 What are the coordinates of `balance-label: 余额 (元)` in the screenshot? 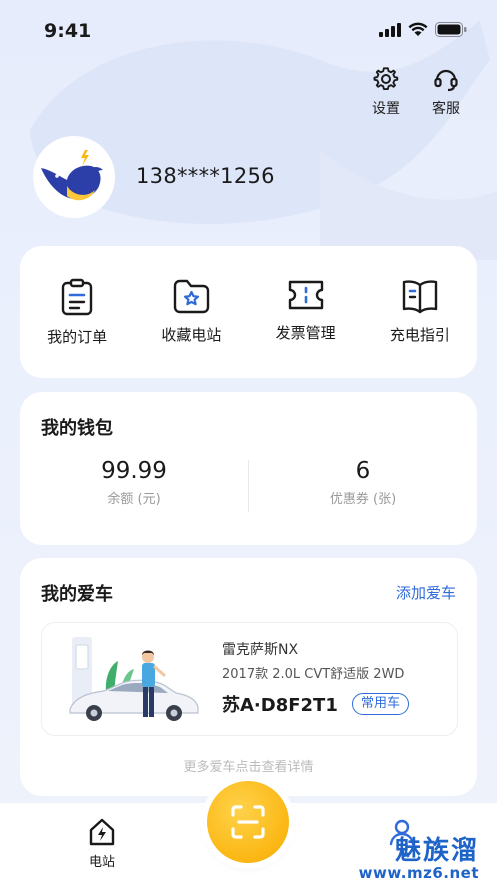 It's located at (134, 499).